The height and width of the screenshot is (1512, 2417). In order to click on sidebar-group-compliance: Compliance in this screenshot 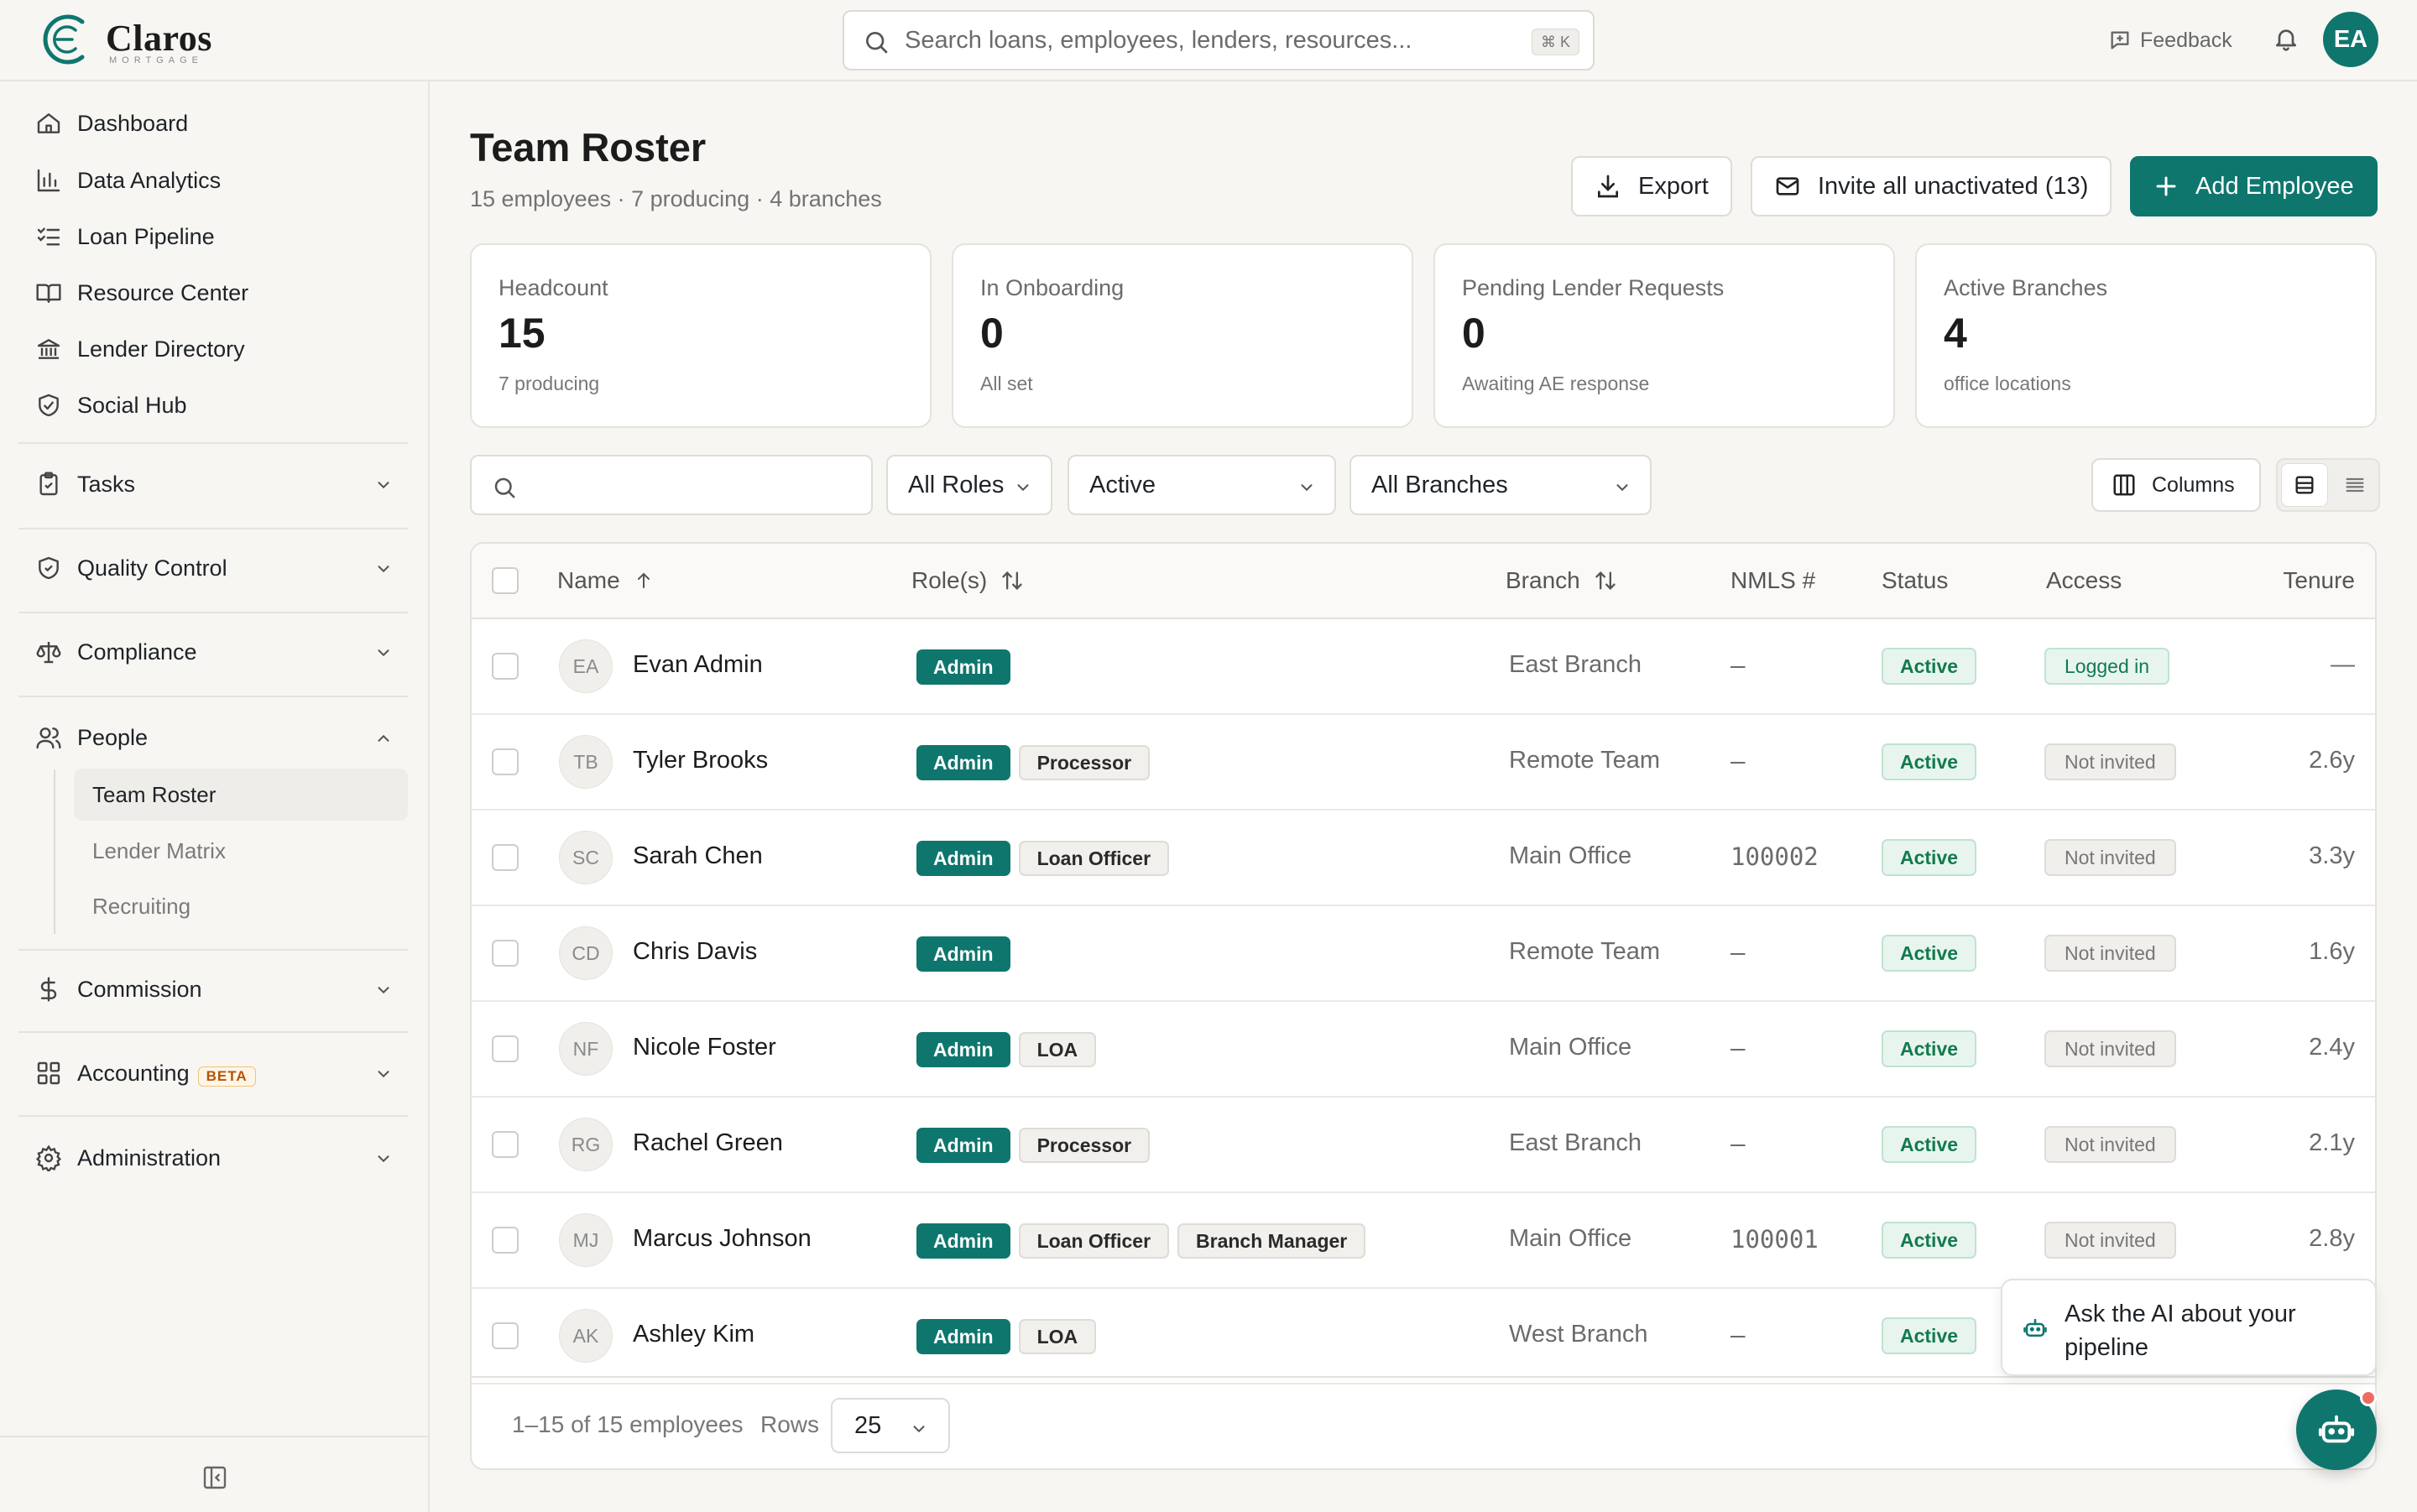, I will do `click(214, 652)`.